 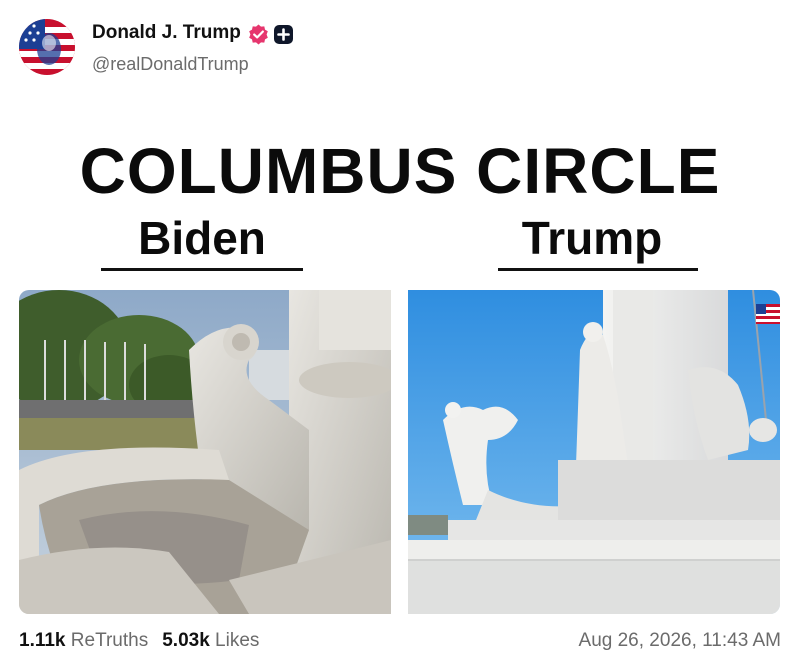 I want to click on plus-badge-icon, so click(x=283, y=37).